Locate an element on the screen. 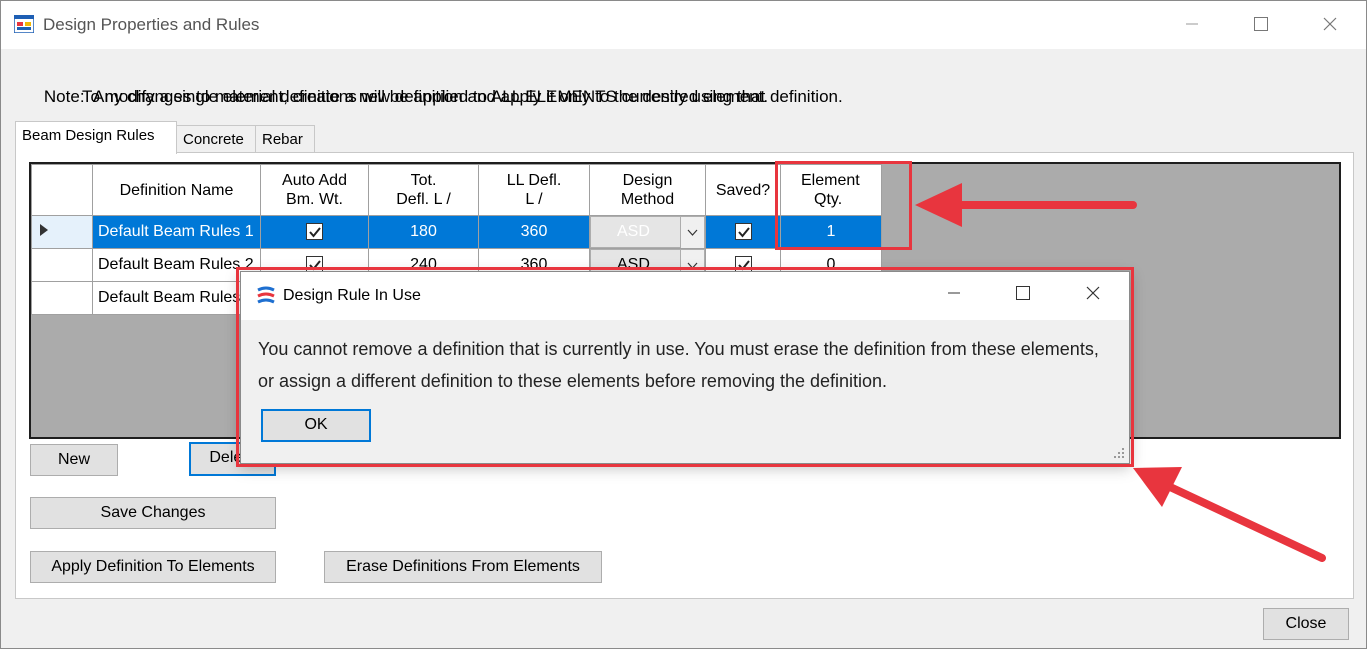 Image resolution: width=1367 pixels, height=649 pixels. tab-beam-design-rules: Beam Design Rules is located at coordinates (96, 137).